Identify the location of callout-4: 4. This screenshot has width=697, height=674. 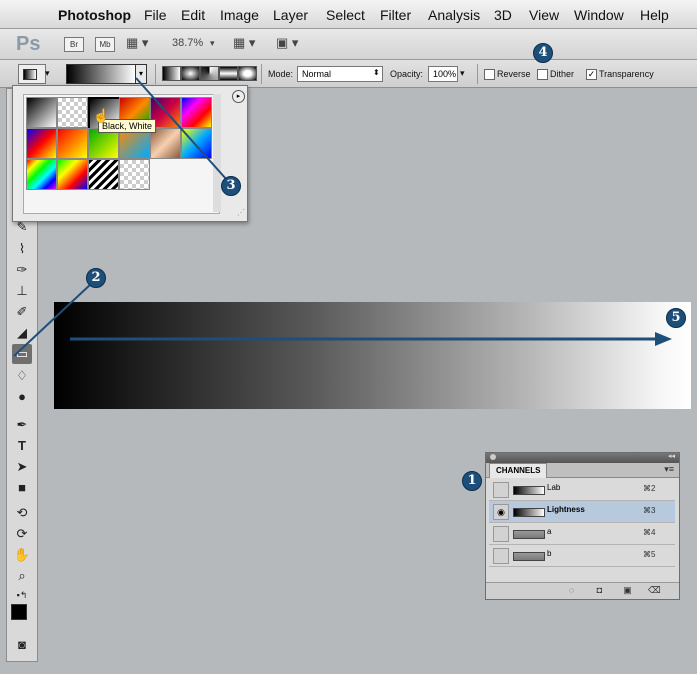
(543, 53).